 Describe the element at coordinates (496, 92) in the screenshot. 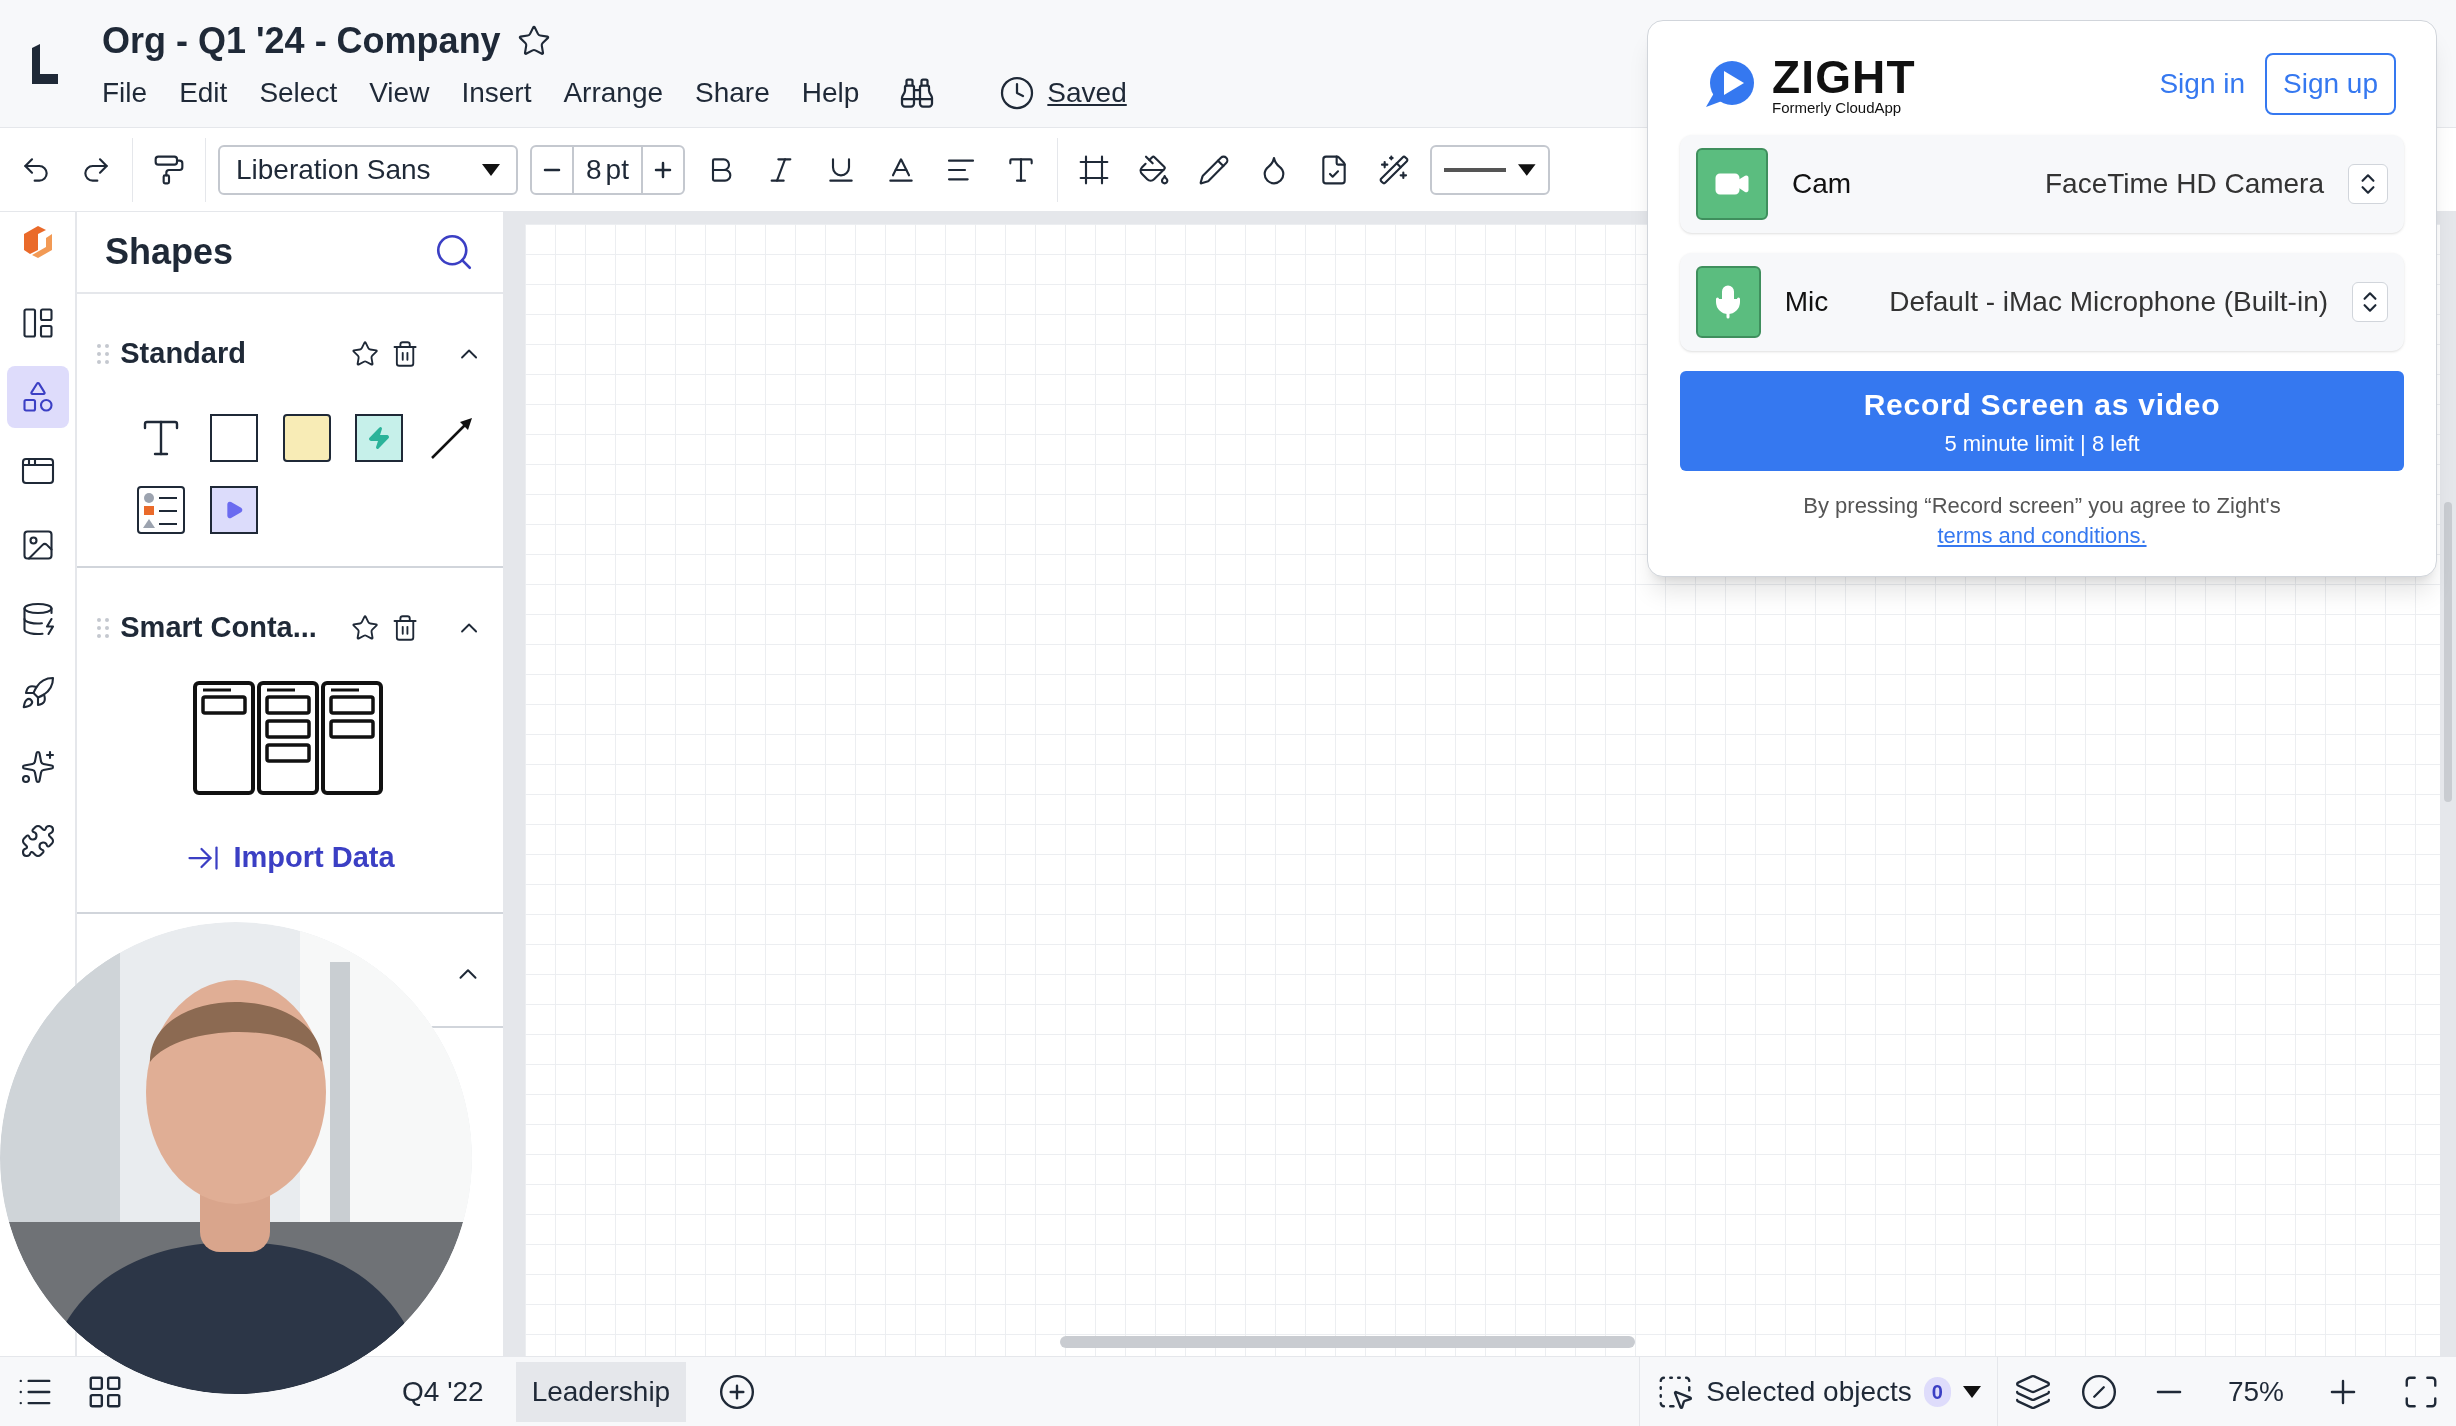

I see `menu-item: Insert` at that location.